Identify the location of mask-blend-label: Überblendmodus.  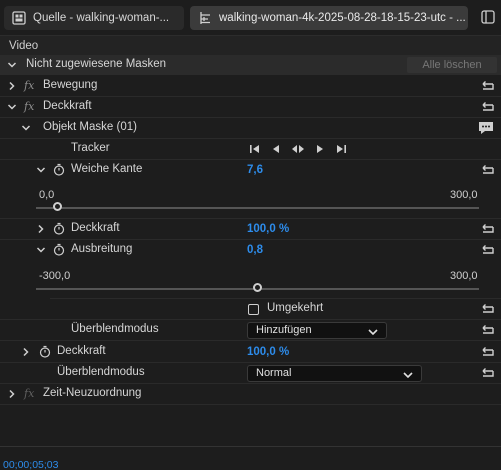
(115, 329).